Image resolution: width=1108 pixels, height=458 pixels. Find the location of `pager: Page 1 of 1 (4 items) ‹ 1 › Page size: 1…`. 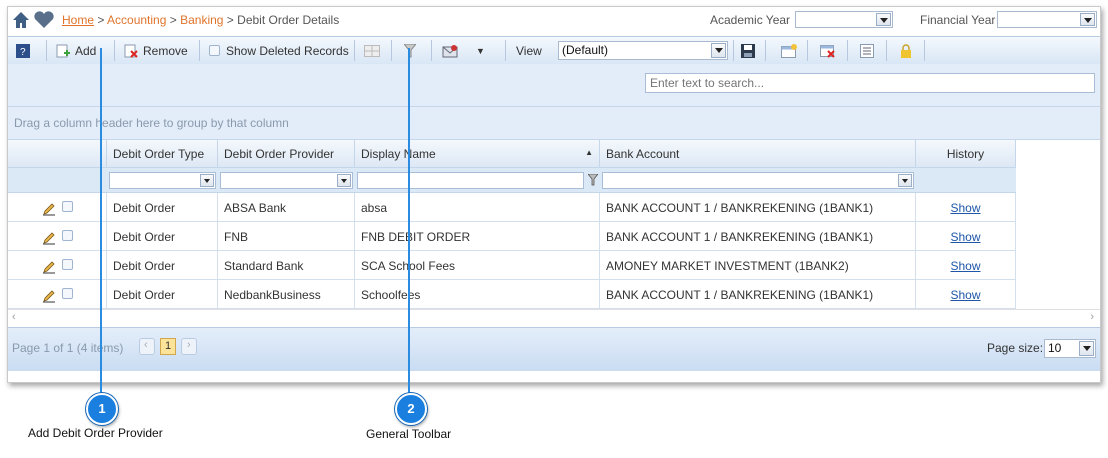

pager: Page 1 of 1 (4 items) ‹ 1 › Page size: 1… is located at coordinates (554, 349).